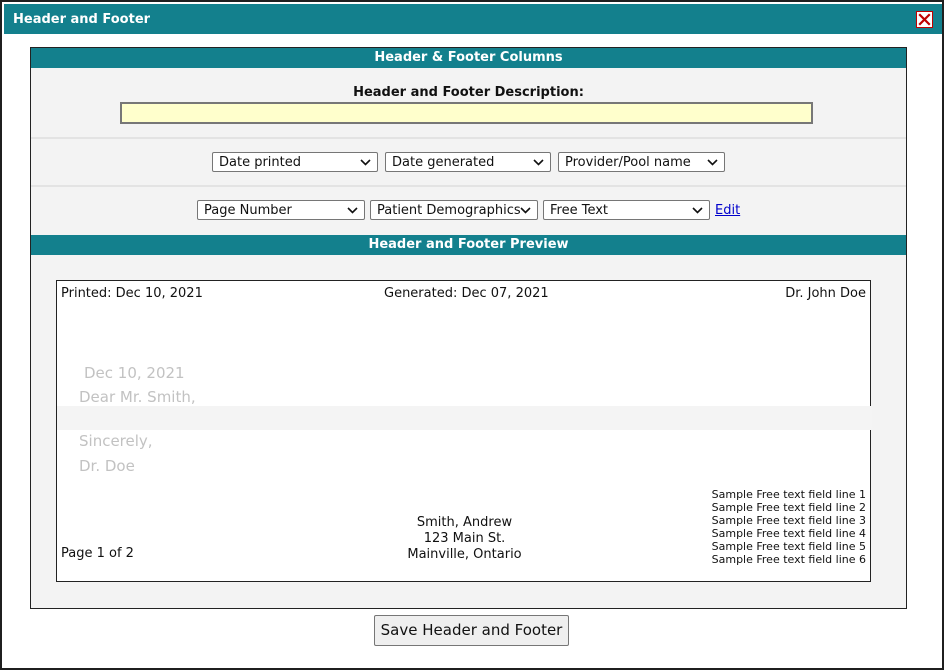 The image size is (944, 670). Describe the element at coordinates (471, 630) in the screenshot. I see `save-header-footer-button: Save Header and Footer` at that location.